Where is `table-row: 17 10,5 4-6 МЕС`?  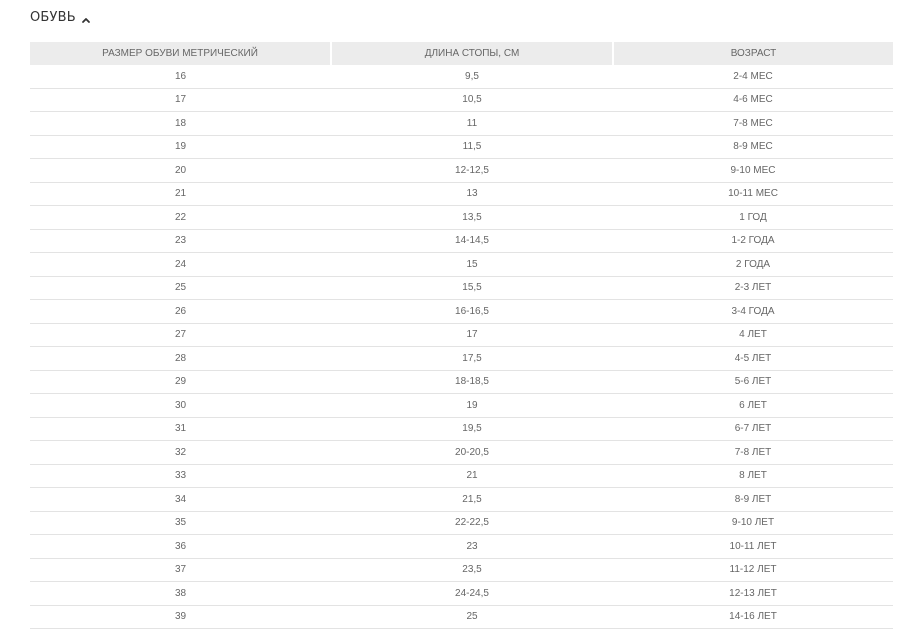 table-row: 17 10,5 4-6 МЕС is located at coordinates (461, 100).